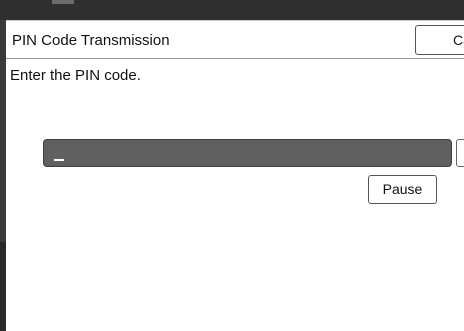  What do you see at coordinates (247, 153) in the screenshot?
I see `pin-code-input` at bounding box center [247, 153].